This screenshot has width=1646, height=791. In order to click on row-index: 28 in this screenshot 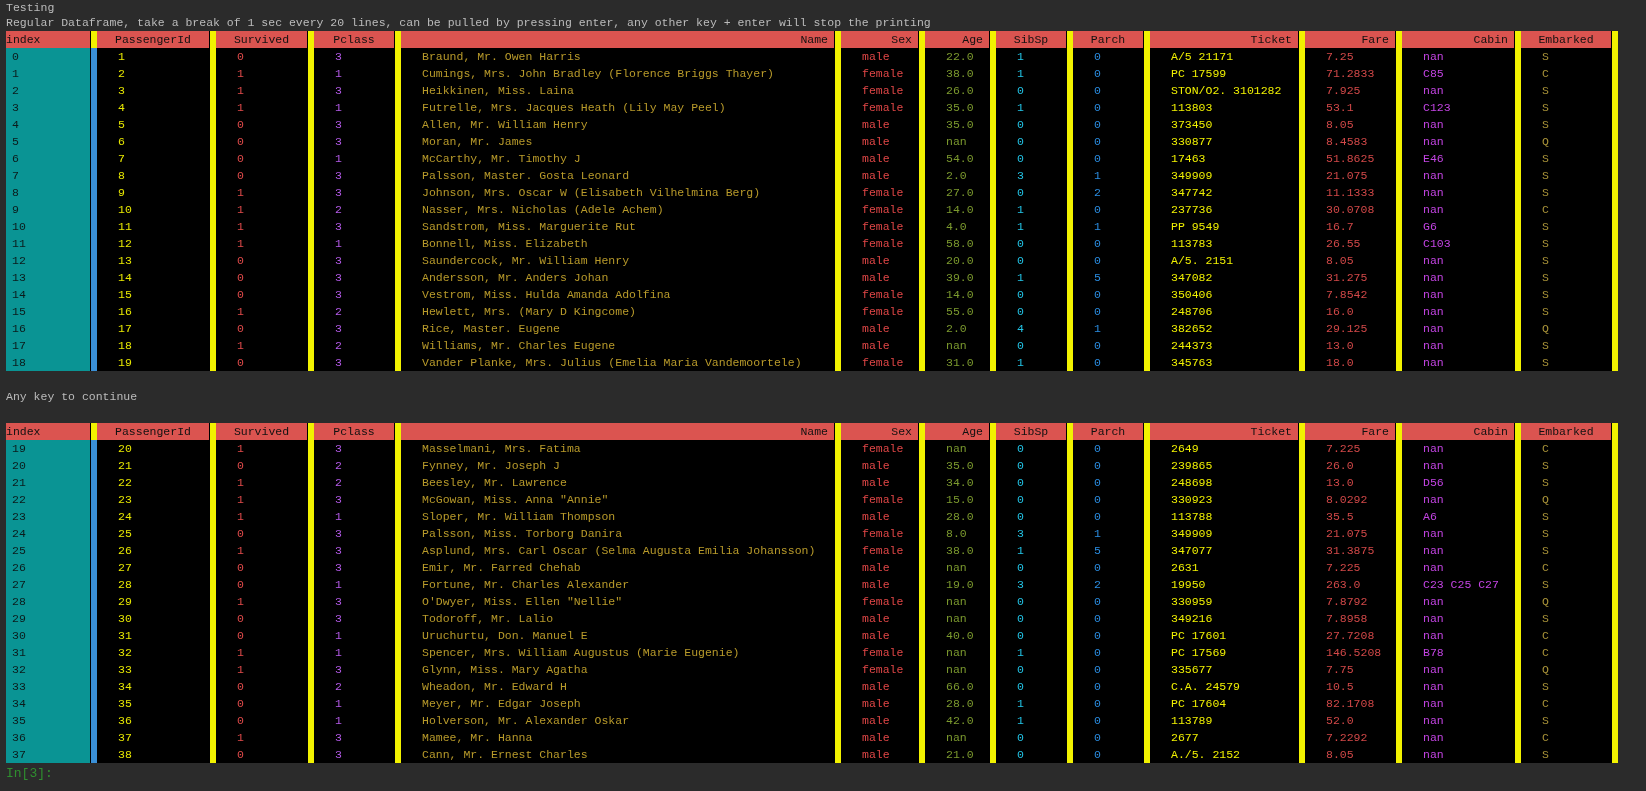, I will do `click(48, 601)`.